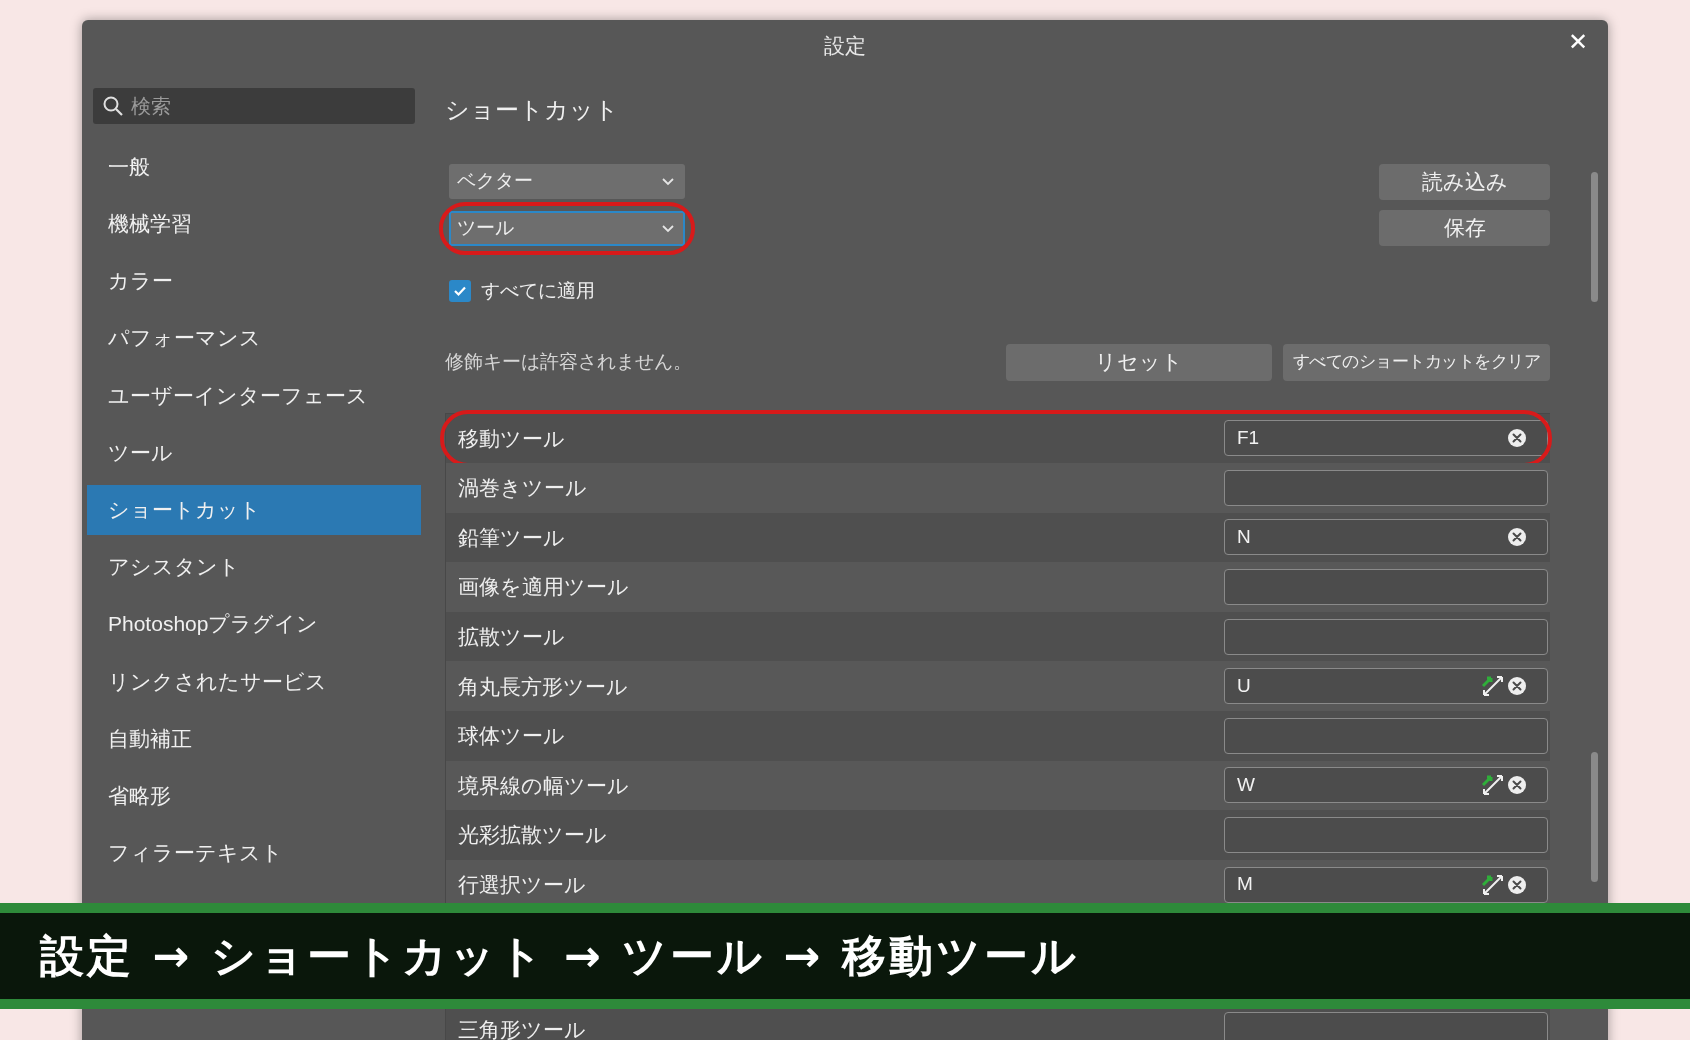 The image size is (1690, 1040). Describe the element at coordinates (1386, 537) in the screenshot. I see `shortcut-field: N` at that location.